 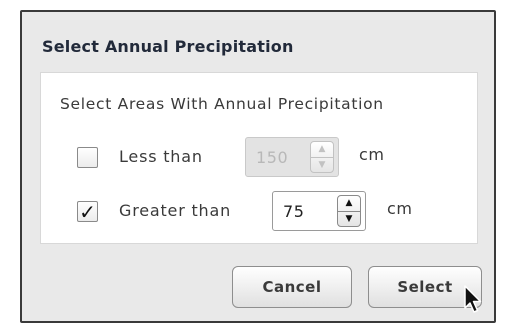 I want to click on greater-than-checkbox: ✓, so click(x=87, y=211).